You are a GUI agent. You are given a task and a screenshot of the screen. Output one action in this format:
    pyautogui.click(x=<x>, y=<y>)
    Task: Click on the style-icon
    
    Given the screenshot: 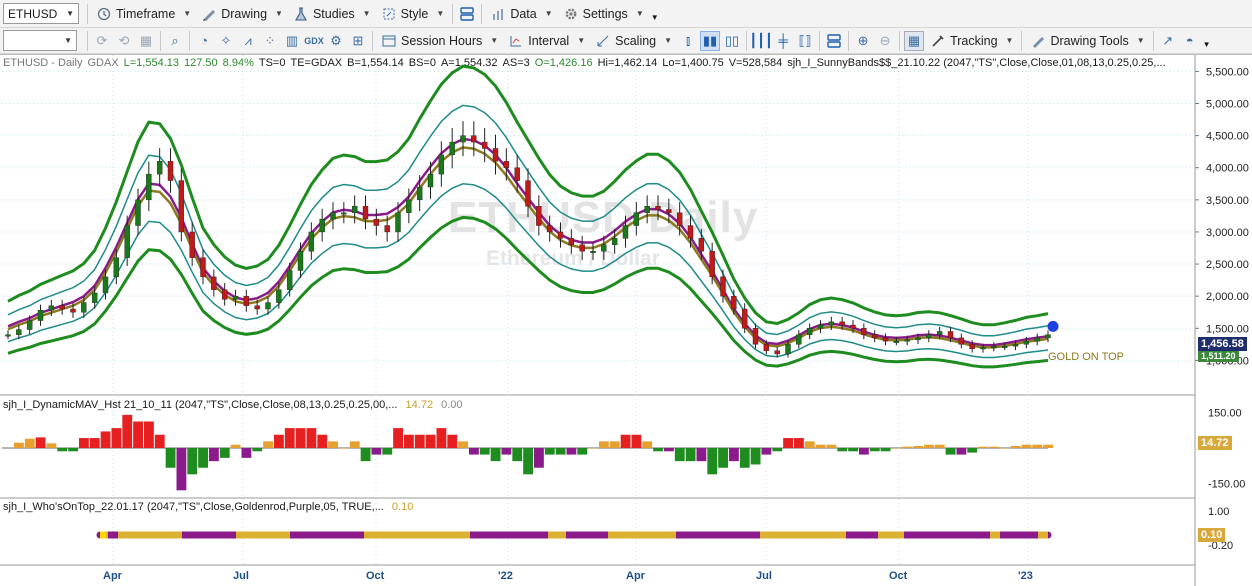 What is the action you would take?
    pyautogui.click(x=389, y=14)
    